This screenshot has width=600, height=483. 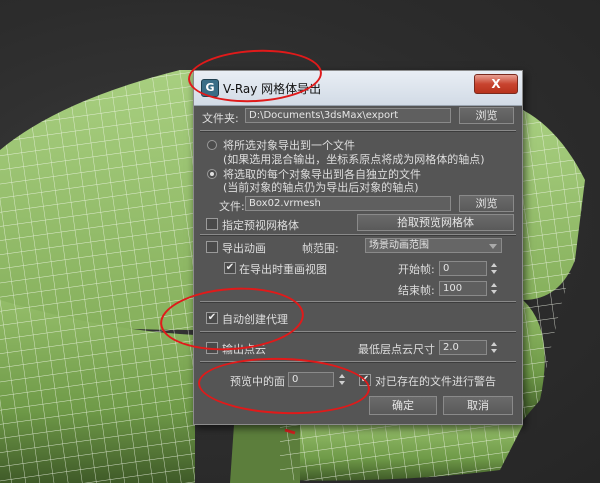 What do you see at coordinates (232, 206) in the screenshot?
I see `file-label: 文件:` at bounding box center [232, 206].